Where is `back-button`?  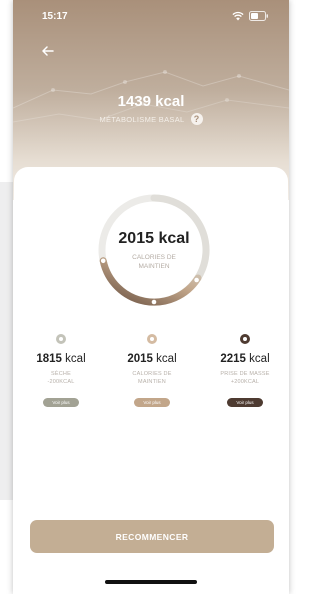
back-button is located at coordinates (48, 51).